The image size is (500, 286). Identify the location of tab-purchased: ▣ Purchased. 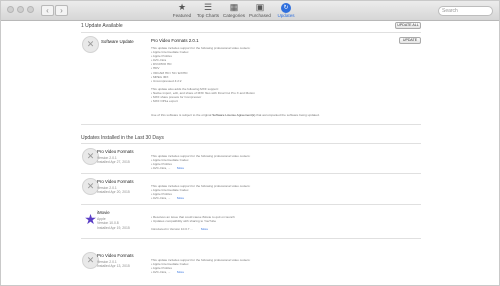
(260, 10).